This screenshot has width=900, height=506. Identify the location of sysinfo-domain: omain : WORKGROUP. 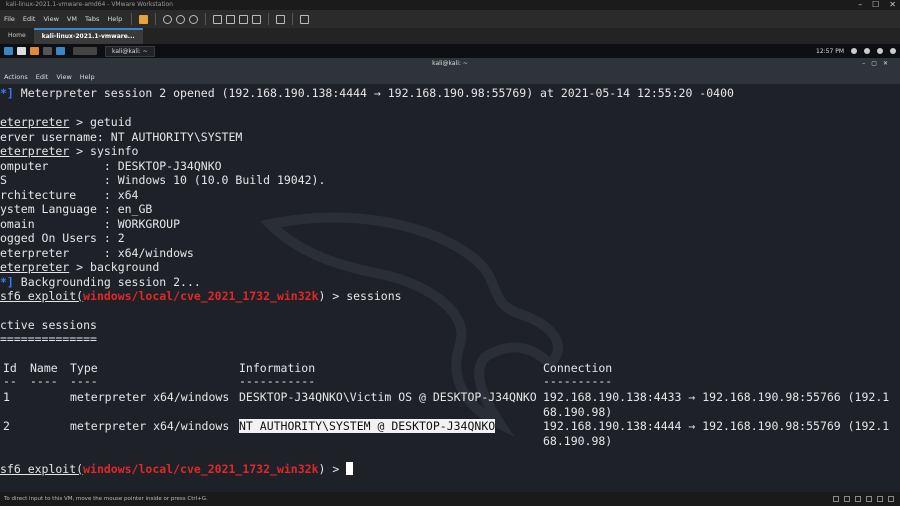
(90, 223).